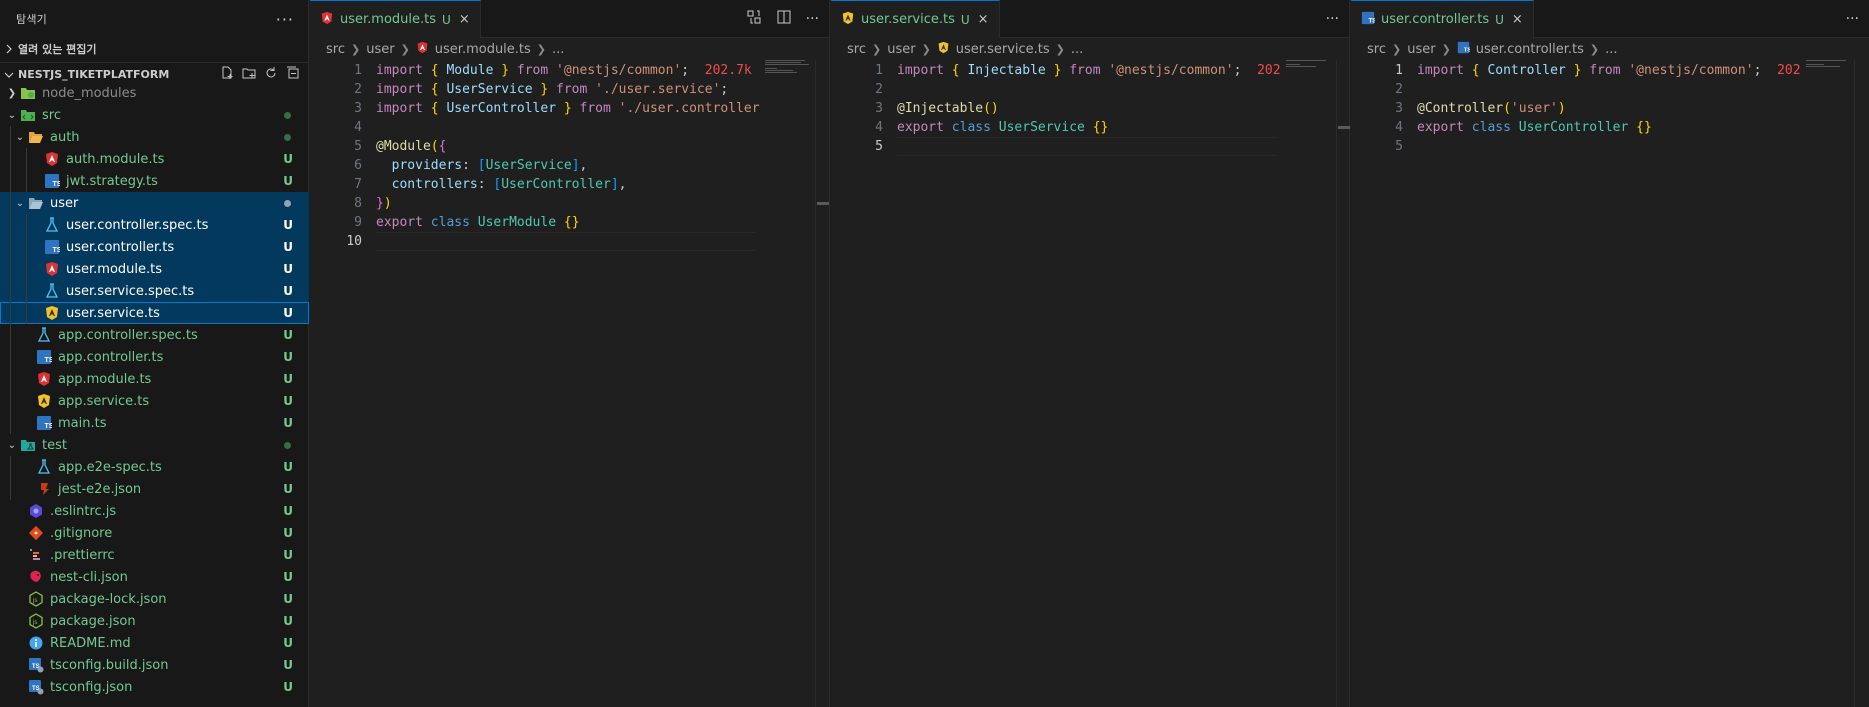  What do you see at coordinates (154, 335) in the screenshot?
I see `tree-item-app-controller-spec: app.controller.spec.ts U` at bounding box center [154, 335].